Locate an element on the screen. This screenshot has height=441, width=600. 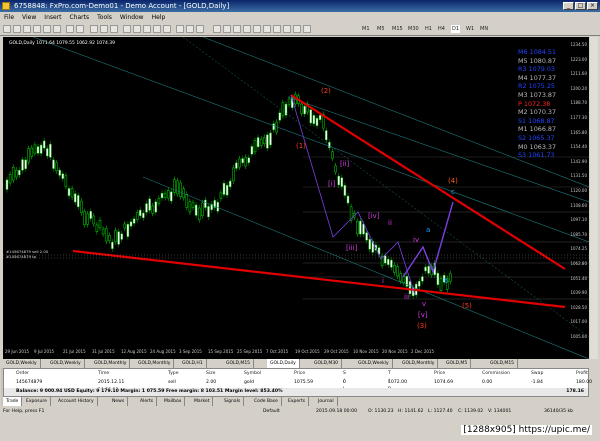
terminal-tab: News is located at coordinates (119, 401).